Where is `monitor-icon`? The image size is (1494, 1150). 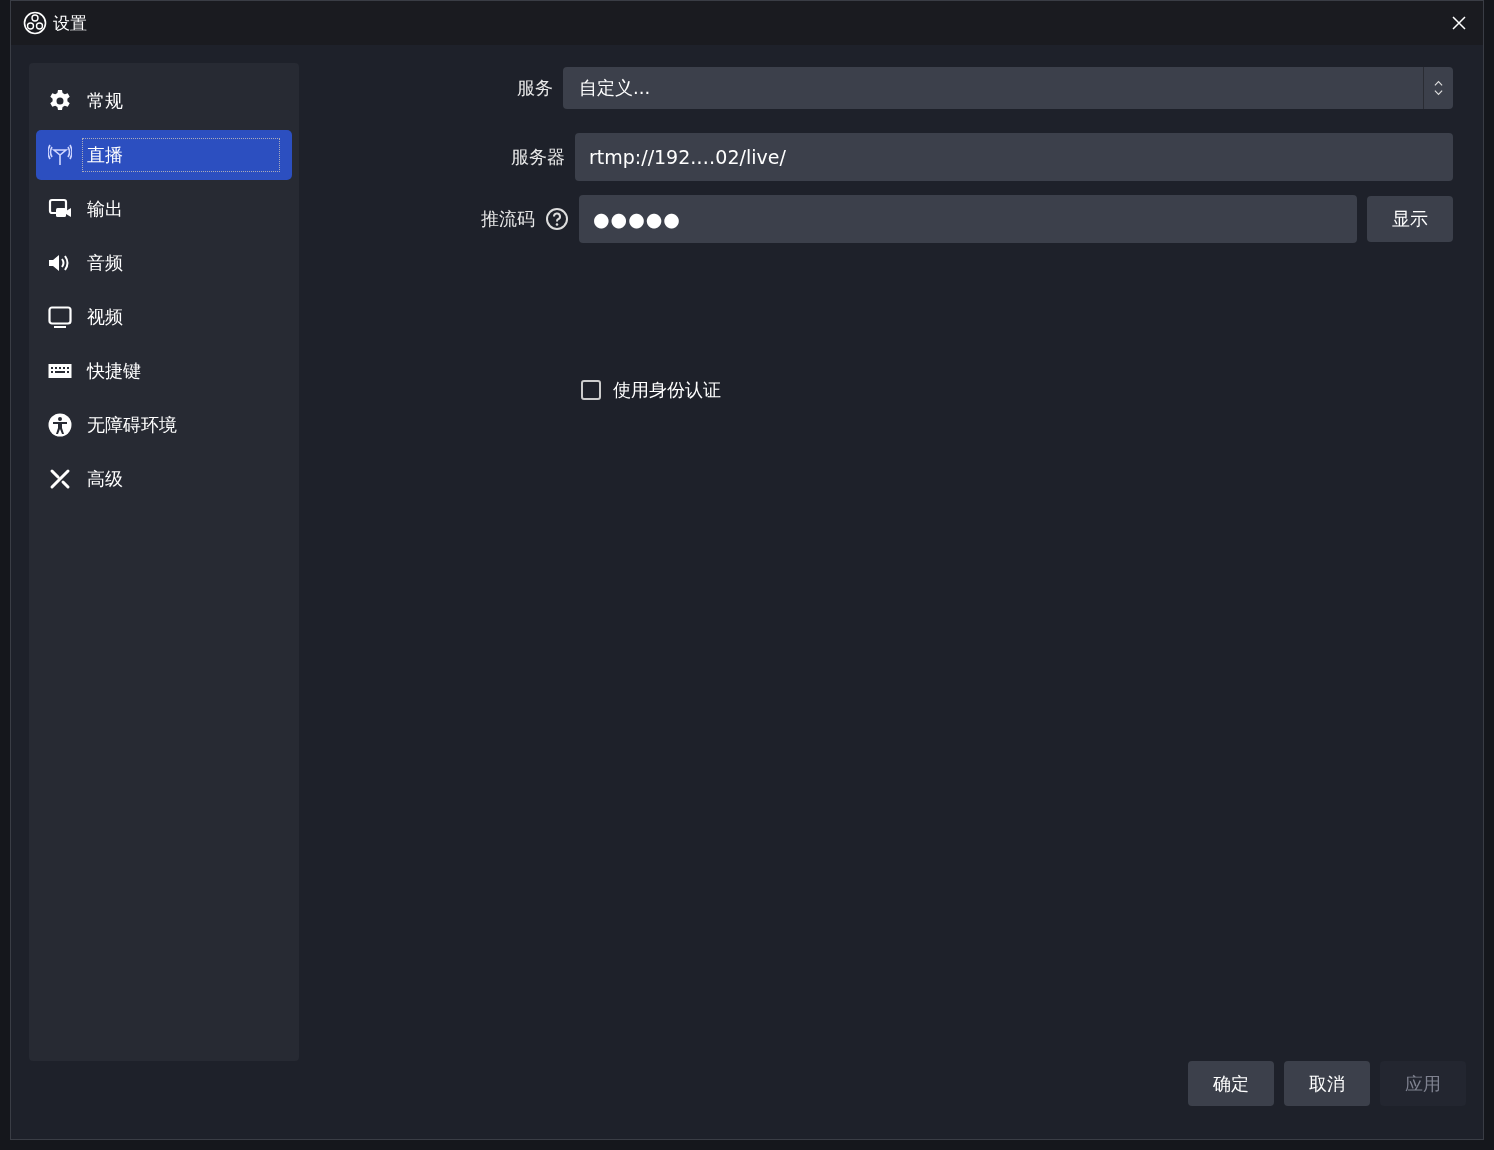
monitor-icon is located at coordinates (60, 317).